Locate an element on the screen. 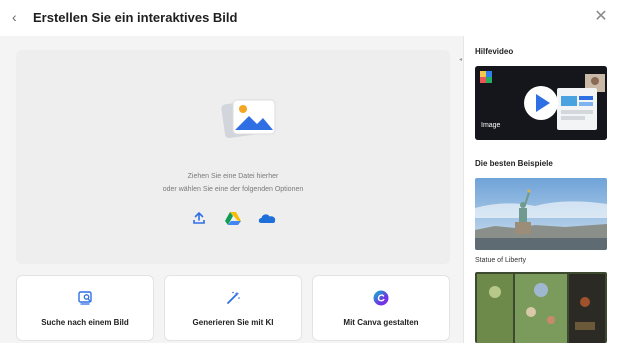  example-painting is located at coordinates (541, 307).